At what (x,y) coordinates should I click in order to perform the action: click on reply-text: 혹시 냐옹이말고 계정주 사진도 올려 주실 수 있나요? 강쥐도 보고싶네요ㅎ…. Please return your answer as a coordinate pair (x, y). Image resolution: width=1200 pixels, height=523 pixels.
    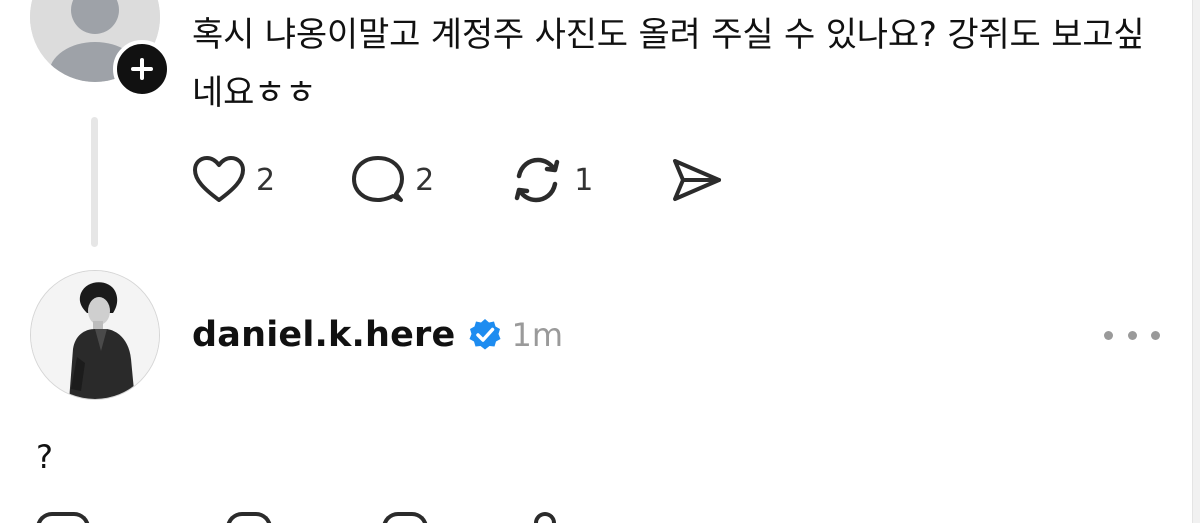
    Looking at the image, I should click on (668, 64).